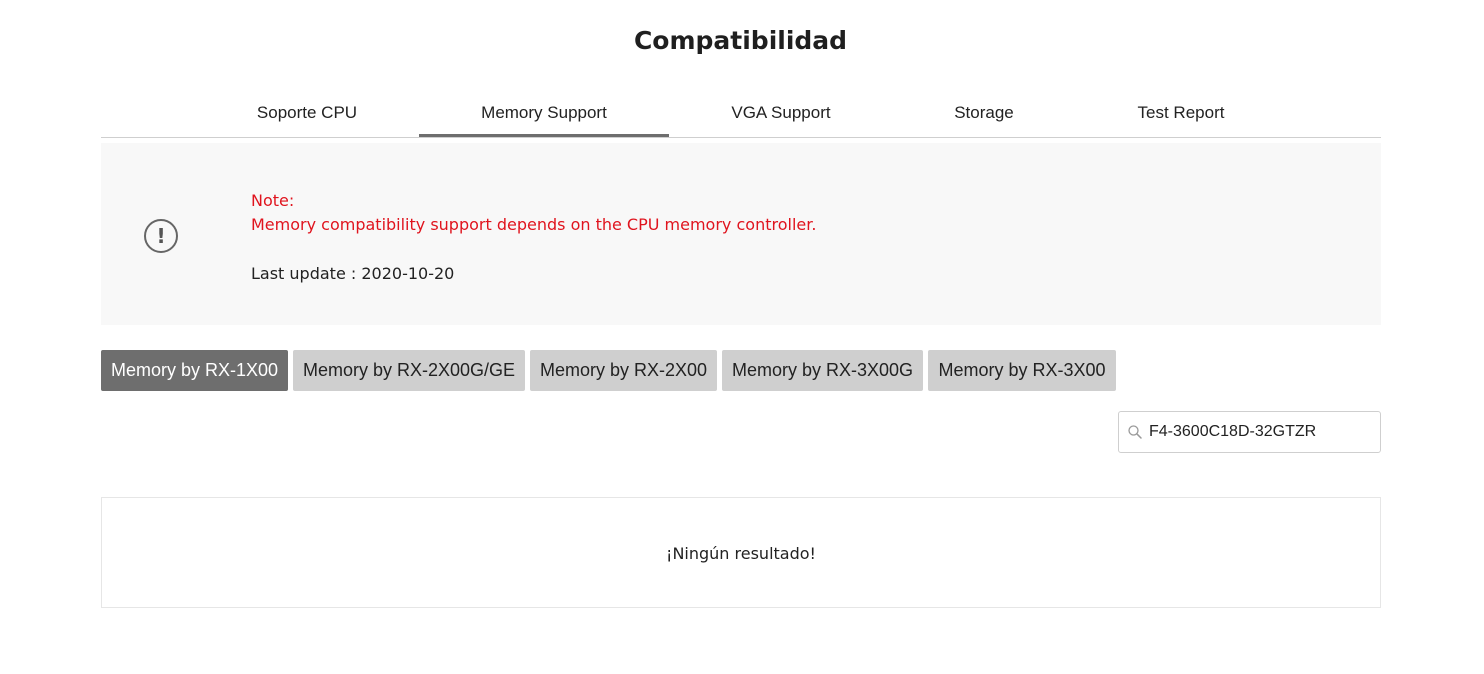 This screenshot has width=1484, height=674. I want to click on search-input, so click(1261, 432).